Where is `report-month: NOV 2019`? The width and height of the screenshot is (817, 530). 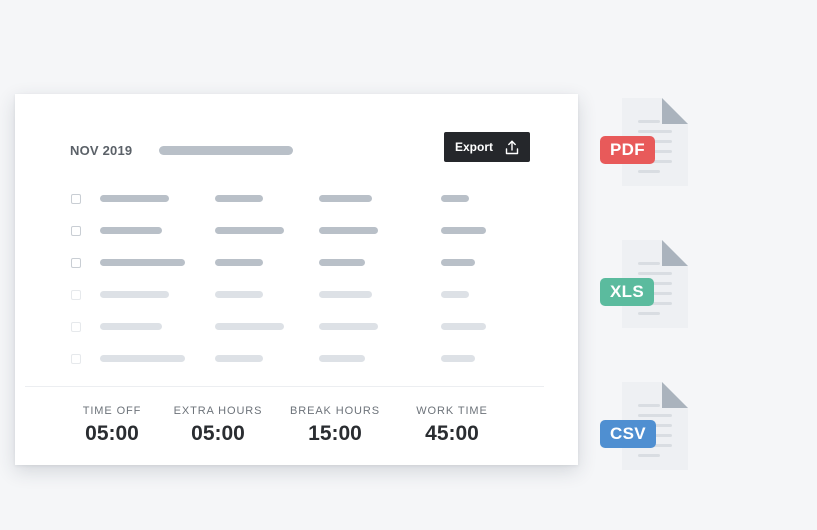
report-month: NOV 2019 is located at coordinates (101, 150).